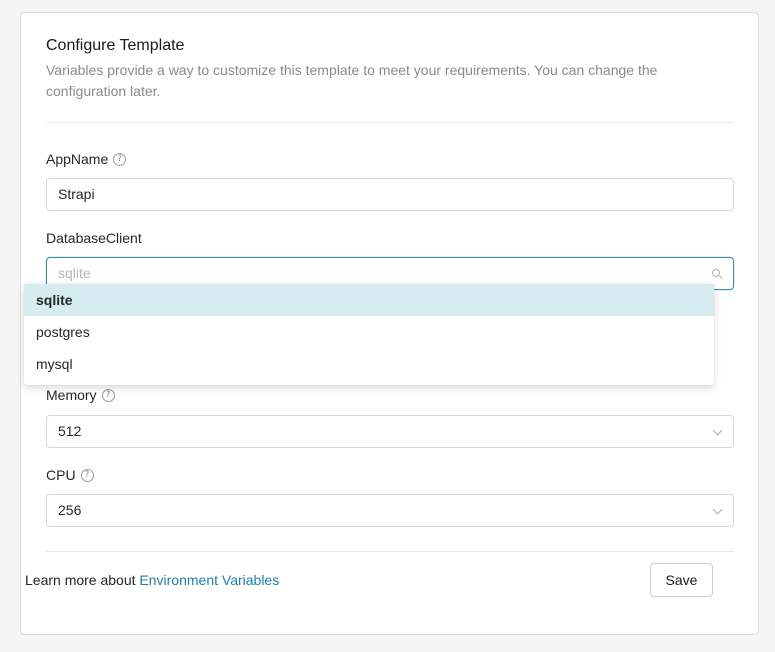 Image resolution: width=775 pixels, height=652 pixels. I want to click on memory-label: Memory ?, so click(80, 395).